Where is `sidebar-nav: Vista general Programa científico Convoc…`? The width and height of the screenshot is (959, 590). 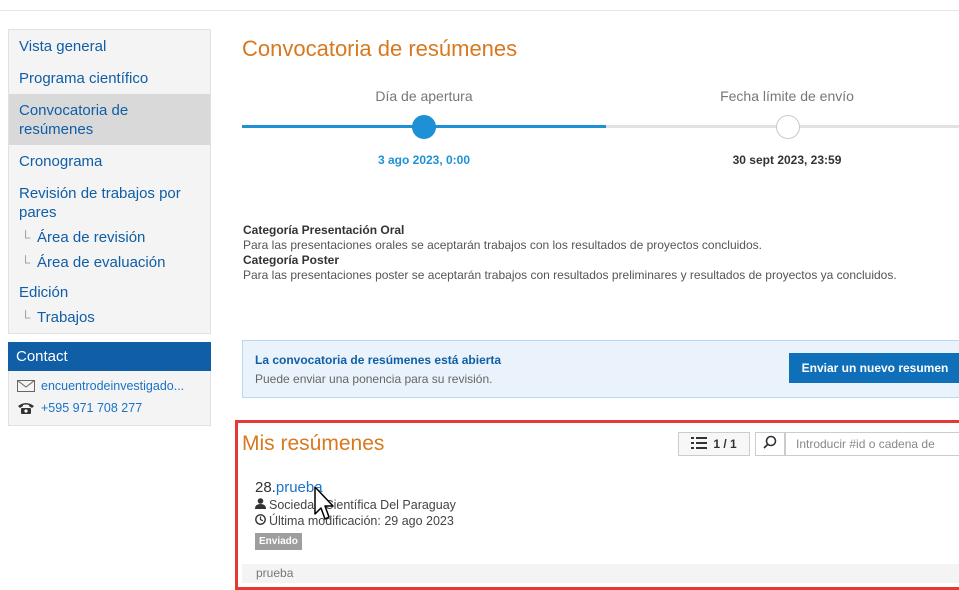
sidebar-nav: Vista general Programa científico Convoc… is located at coordinates (109, 181).